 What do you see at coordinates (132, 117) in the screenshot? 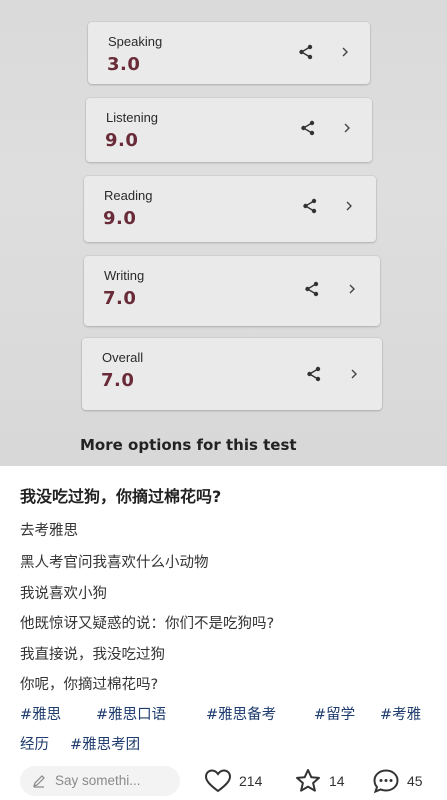
I see `card-label: Listening` at bounding box center [132, 117].